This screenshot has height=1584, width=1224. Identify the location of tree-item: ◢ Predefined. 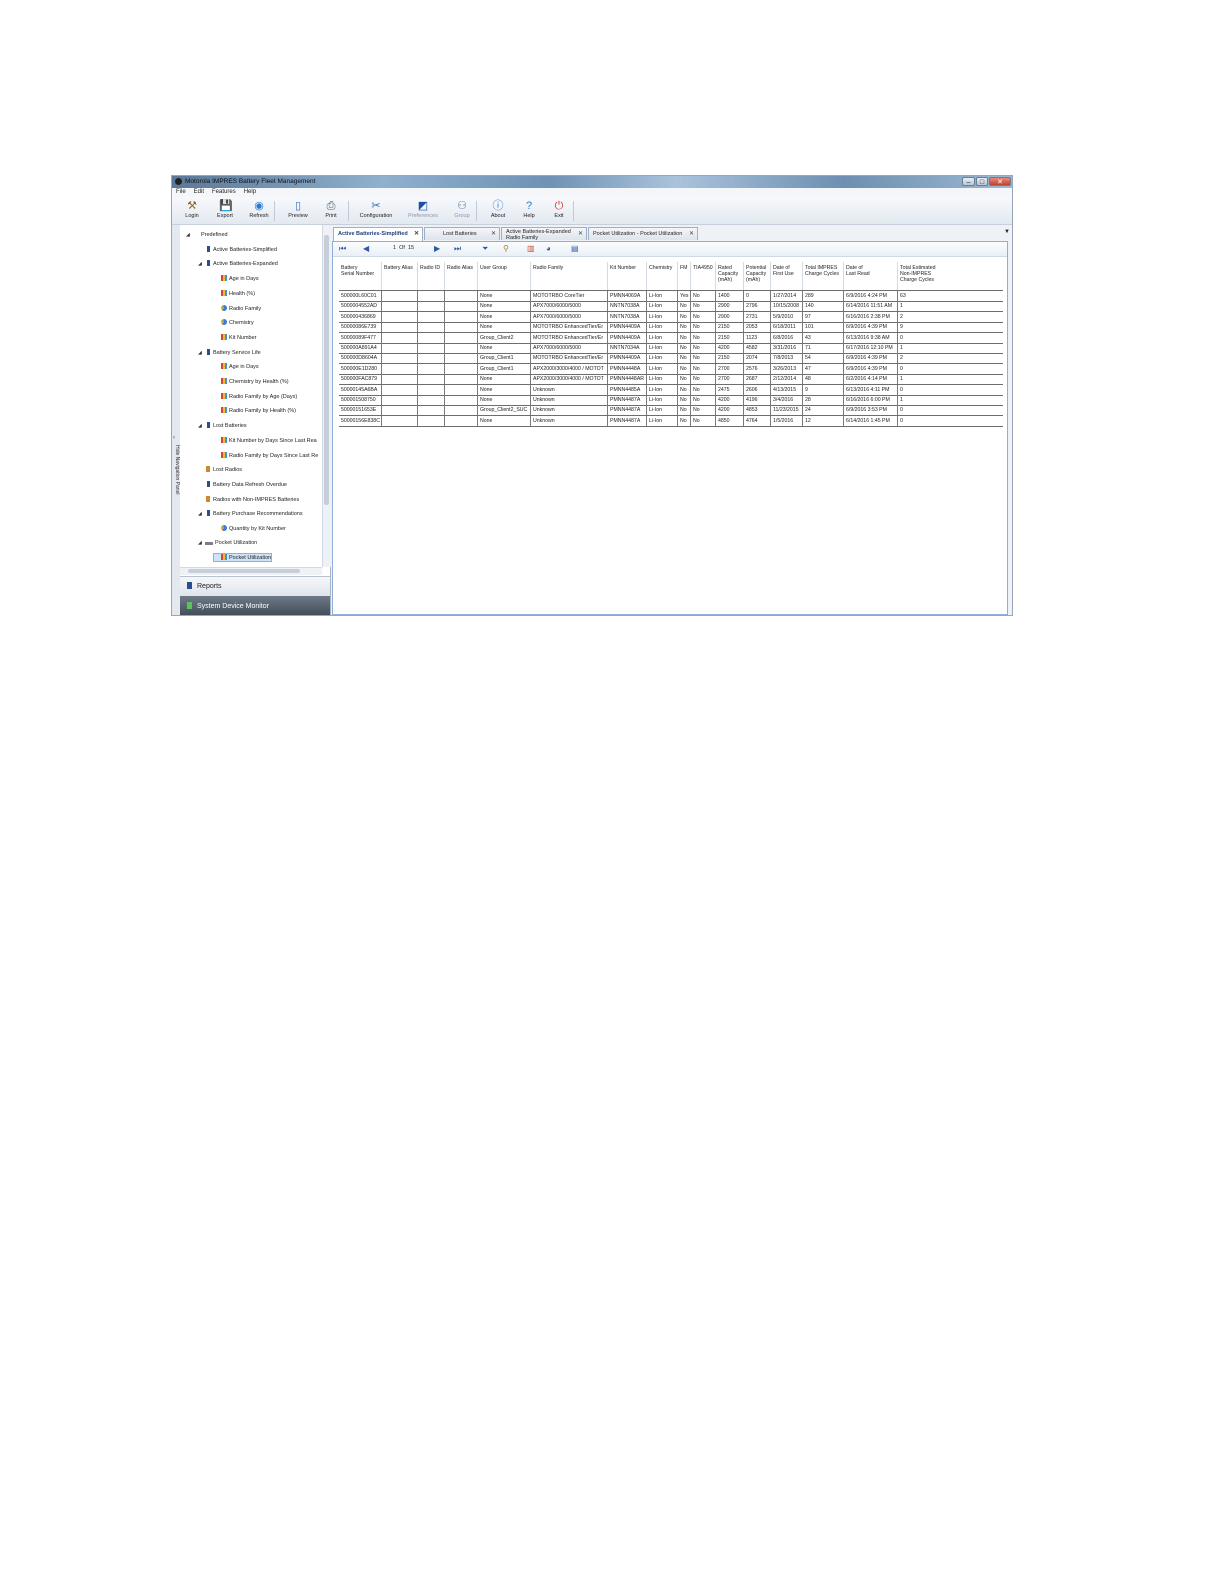
(207, 234).